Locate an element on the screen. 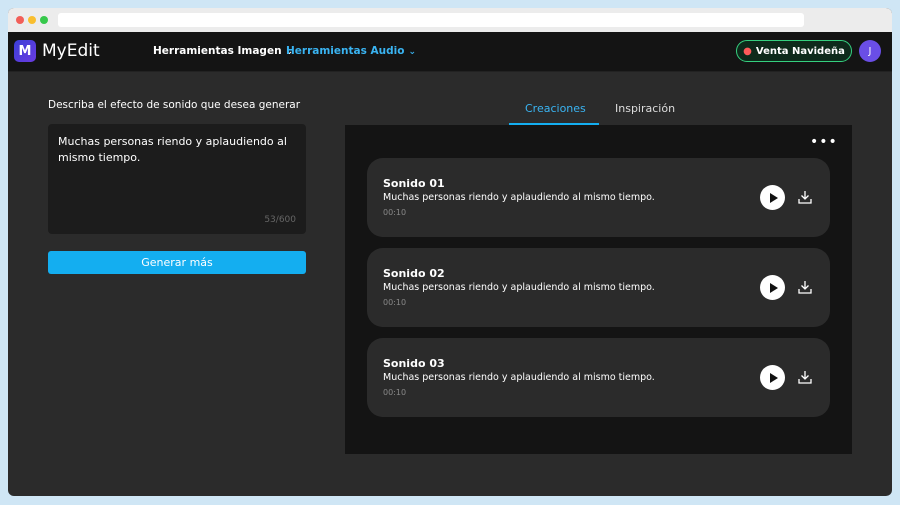 This screenshot has height=505, width=900. nav-herramientas-imagen: Herramientas Imagen ⌄ is located at coordinates (223, 51).